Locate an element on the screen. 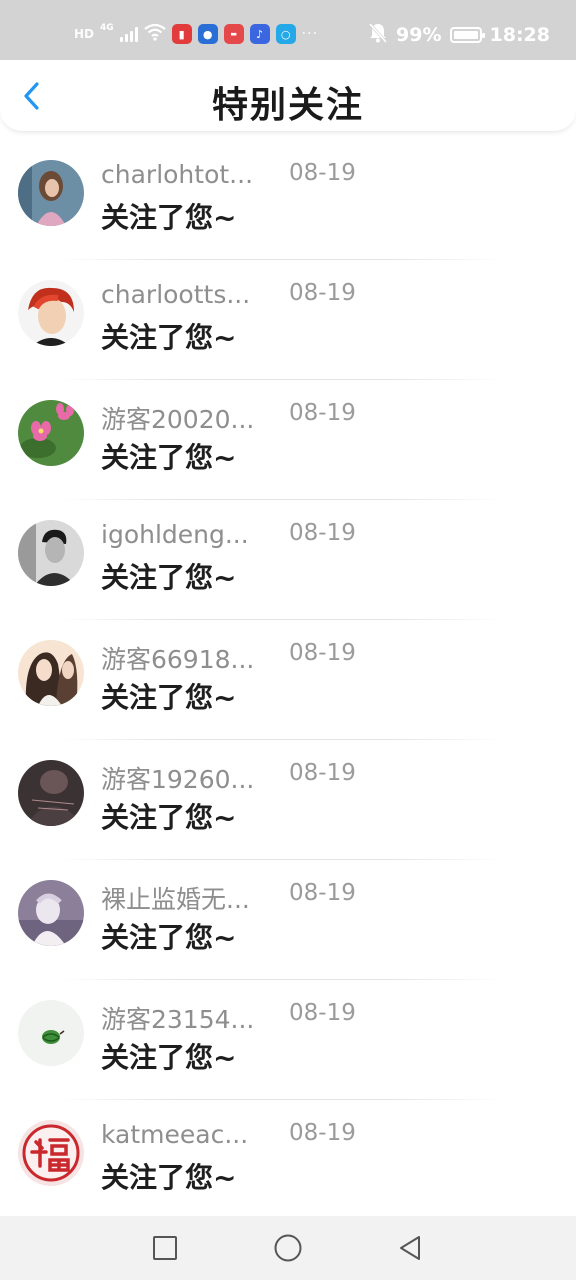 Image resolution: width=576 pixels, height=1280 pixels. list-item: charlootts... 08-19 关注了您~ is located at coordinates (288, 320).